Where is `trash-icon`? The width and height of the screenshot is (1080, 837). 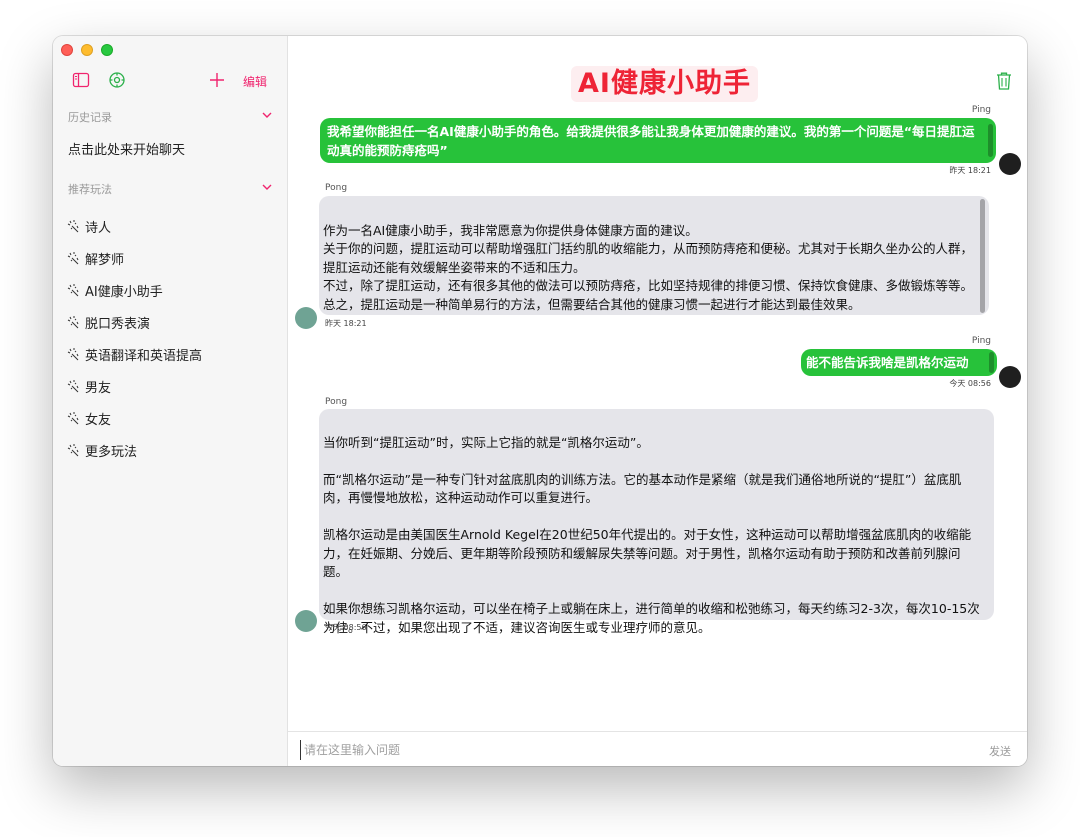 trash-icon is located at coordinates (1004, 81).